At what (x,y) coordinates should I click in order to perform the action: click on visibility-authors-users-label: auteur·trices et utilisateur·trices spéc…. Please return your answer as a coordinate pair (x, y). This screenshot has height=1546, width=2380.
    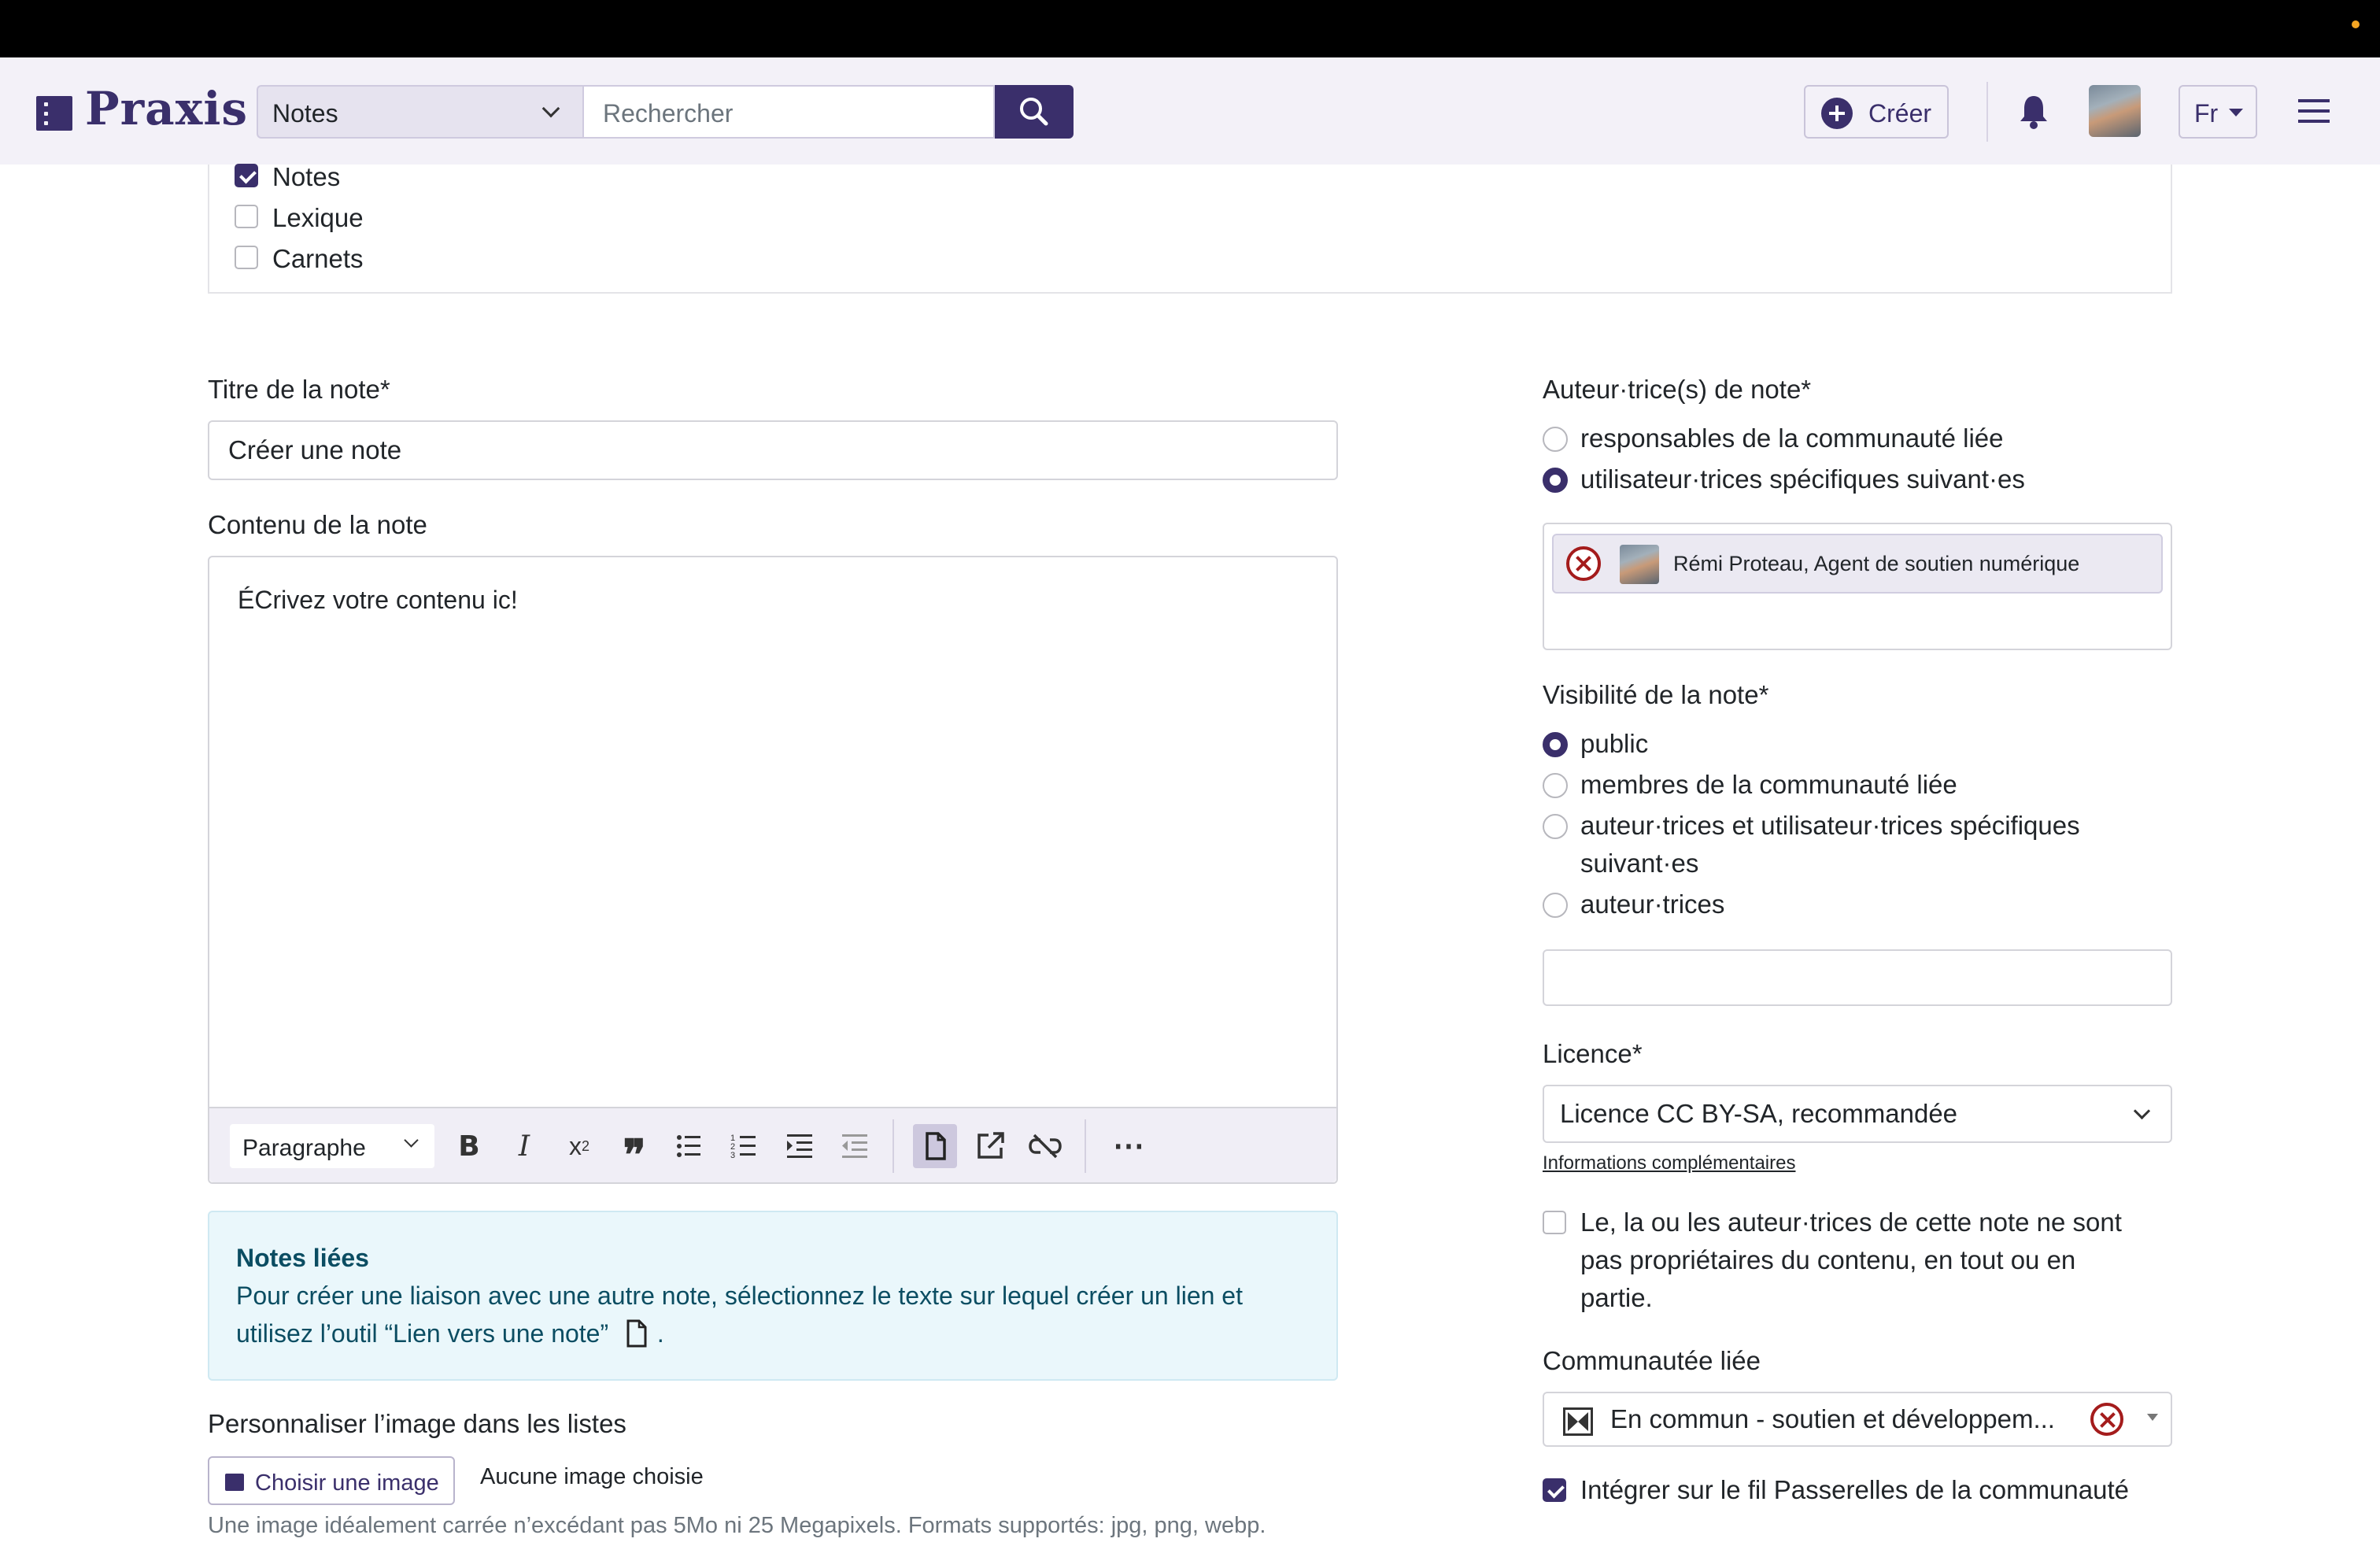
    Looking at the image, I should click on (1830, 825).